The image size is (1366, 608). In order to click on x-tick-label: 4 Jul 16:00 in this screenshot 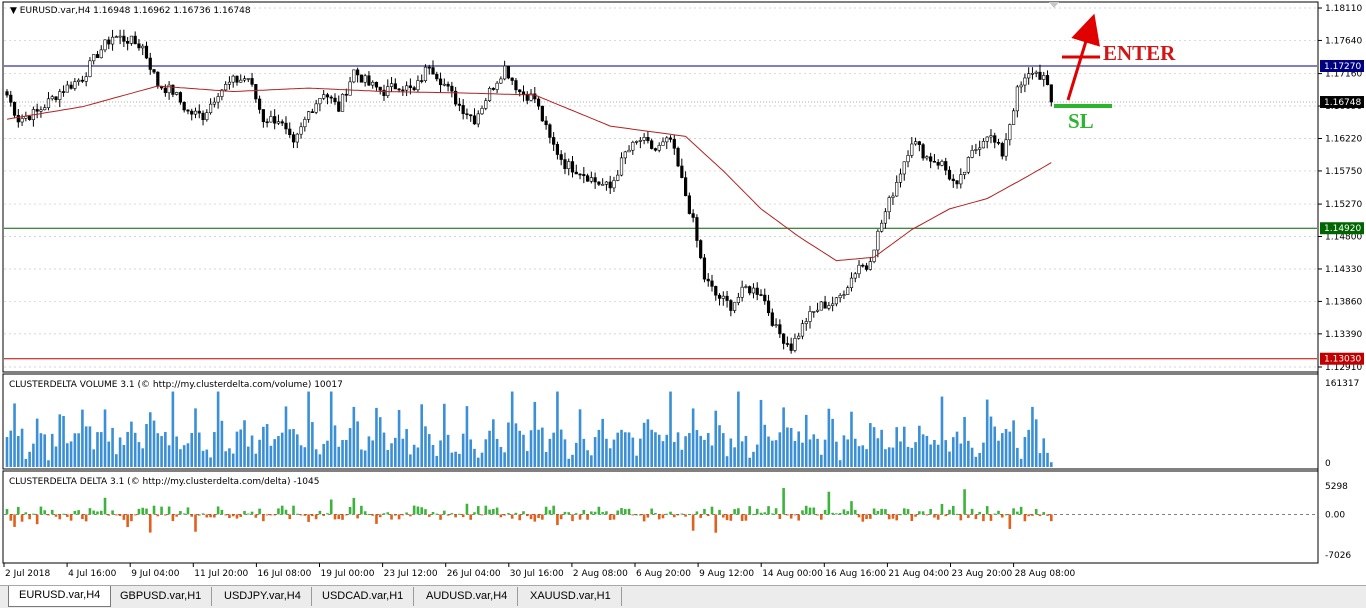, I will do `click(92, 574)`.